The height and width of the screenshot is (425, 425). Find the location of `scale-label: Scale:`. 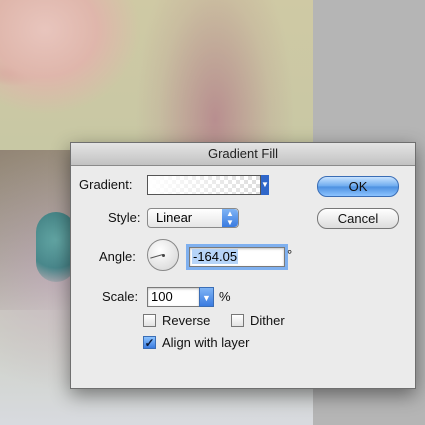

scale-label: Scale: is located at coordinates (120, 296).